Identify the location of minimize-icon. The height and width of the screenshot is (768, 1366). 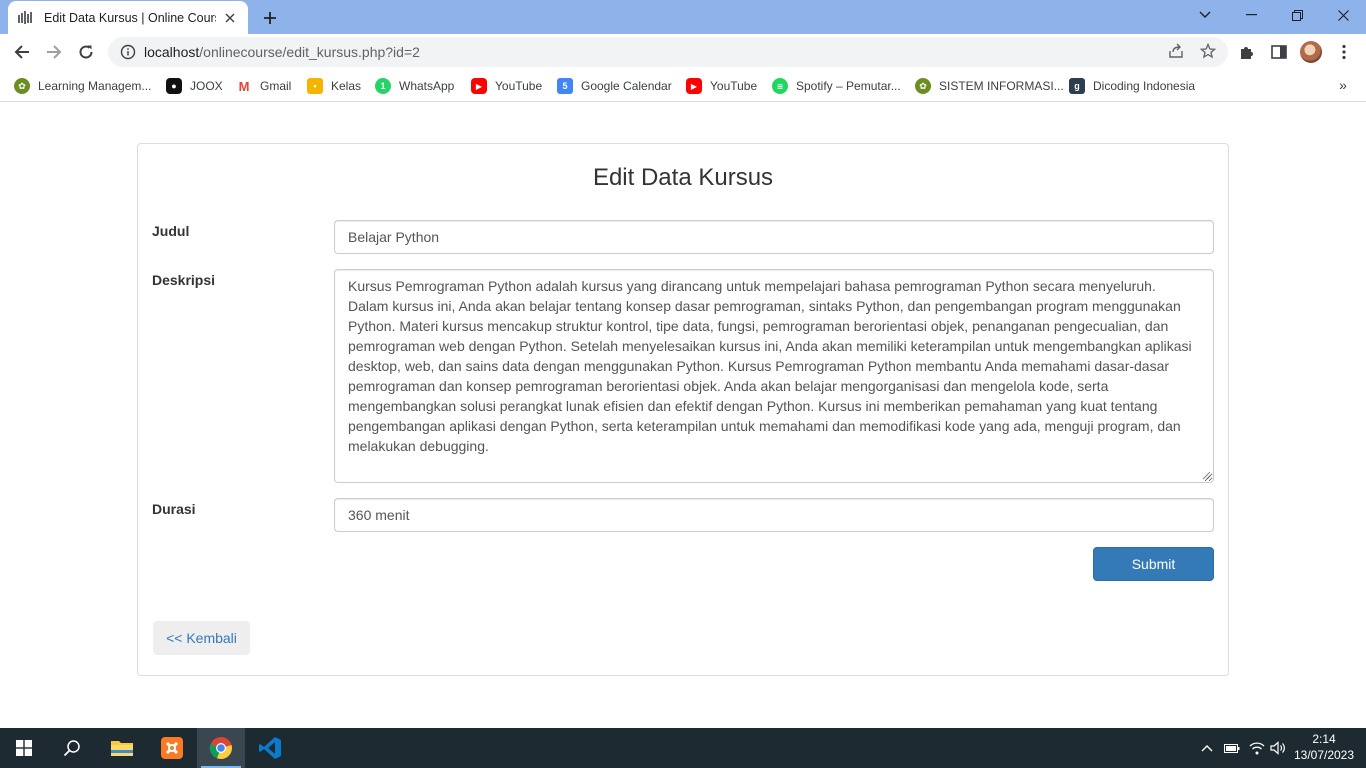
(1251, 15).